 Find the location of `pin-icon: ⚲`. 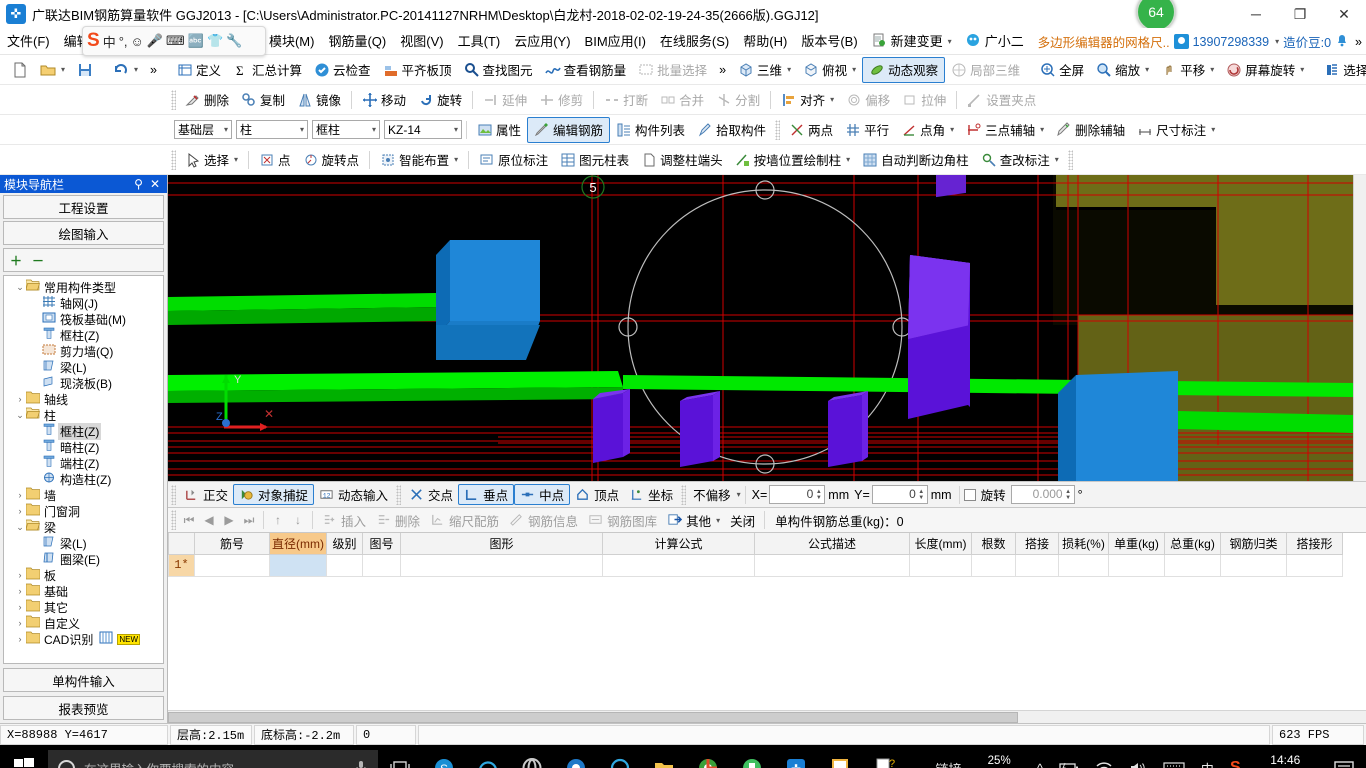

pin-icon: ⚲ is located at coordinates (138, 184).